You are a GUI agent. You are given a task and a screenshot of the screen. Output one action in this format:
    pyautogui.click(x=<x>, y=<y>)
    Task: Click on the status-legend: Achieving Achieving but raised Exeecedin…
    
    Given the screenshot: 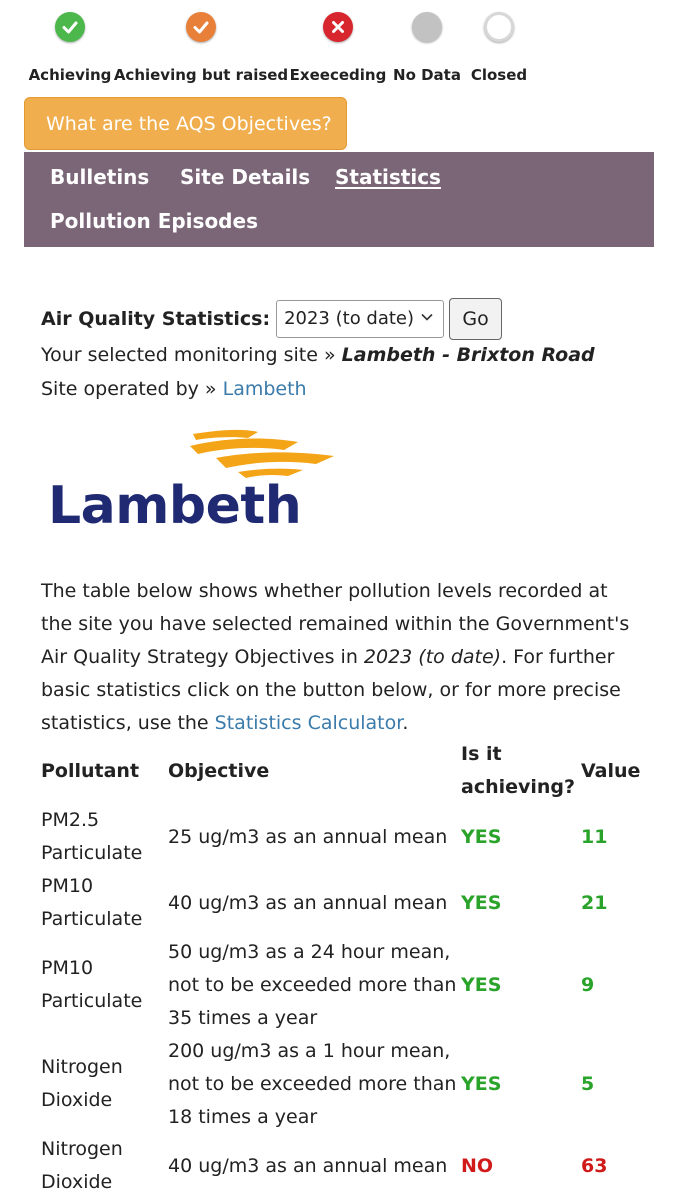 What is the action you would take?
    pyautogui.click(x=338, y=52)
    